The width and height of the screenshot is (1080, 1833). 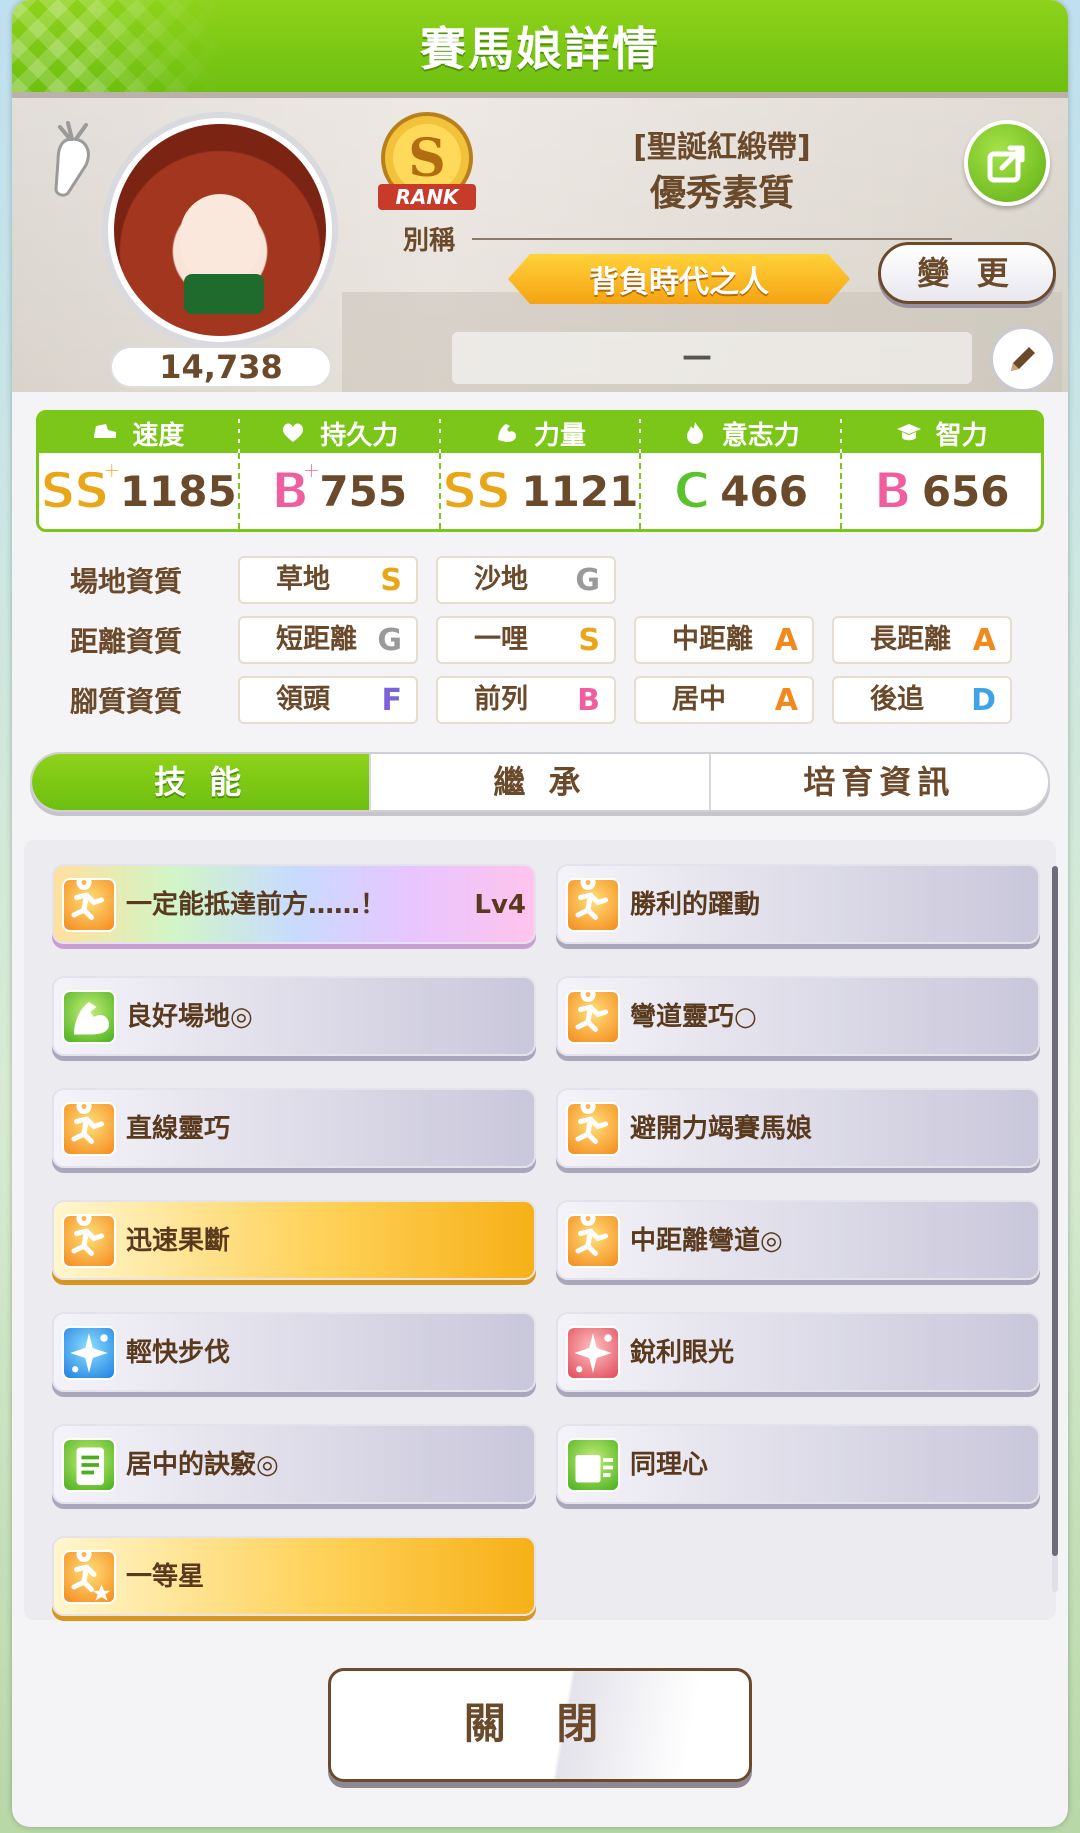 What do you see at coordinates (910, 639) in the screenshot?
I see `aptitude-name: 長距離` at bounding box center [910, 639].